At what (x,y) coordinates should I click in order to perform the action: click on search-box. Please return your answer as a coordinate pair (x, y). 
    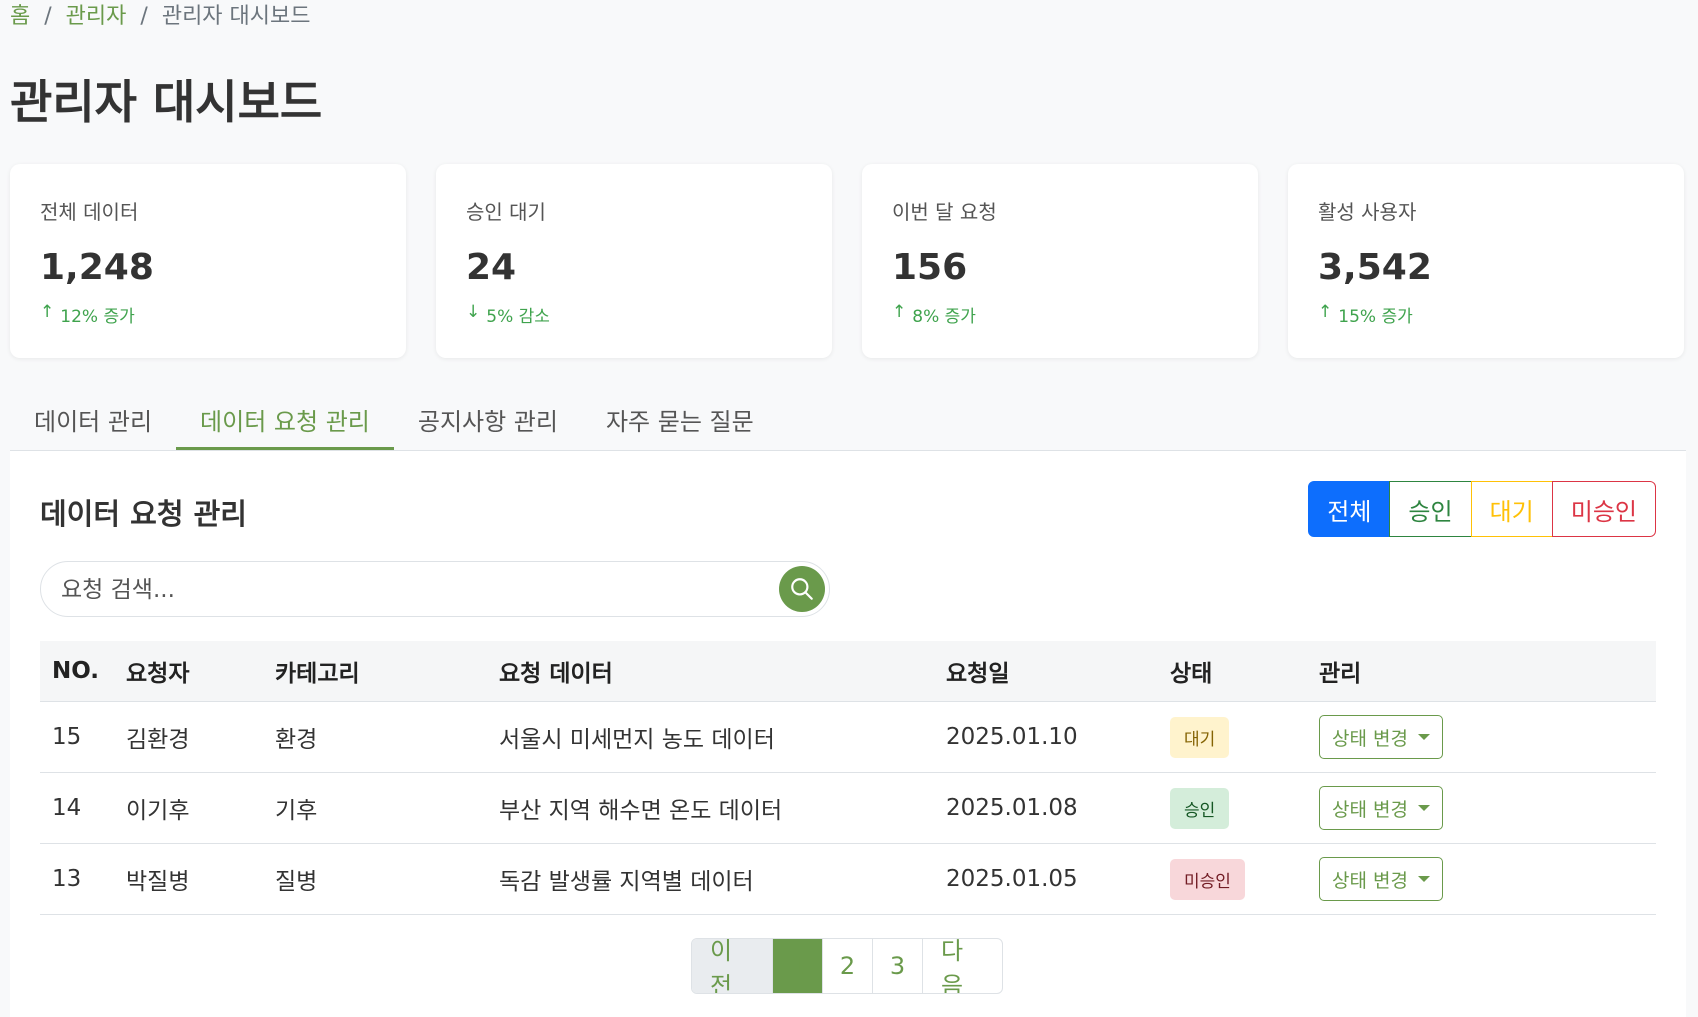
    Looking at the image, I should click on (435, 589).